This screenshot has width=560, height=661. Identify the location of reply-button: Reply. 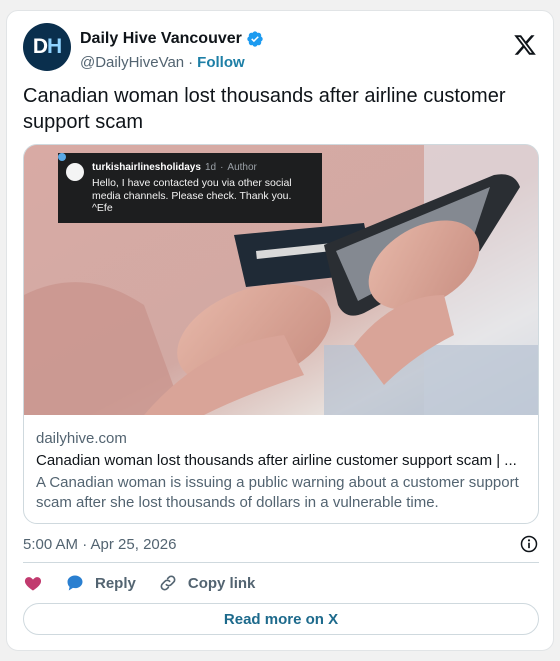
(100, 583).